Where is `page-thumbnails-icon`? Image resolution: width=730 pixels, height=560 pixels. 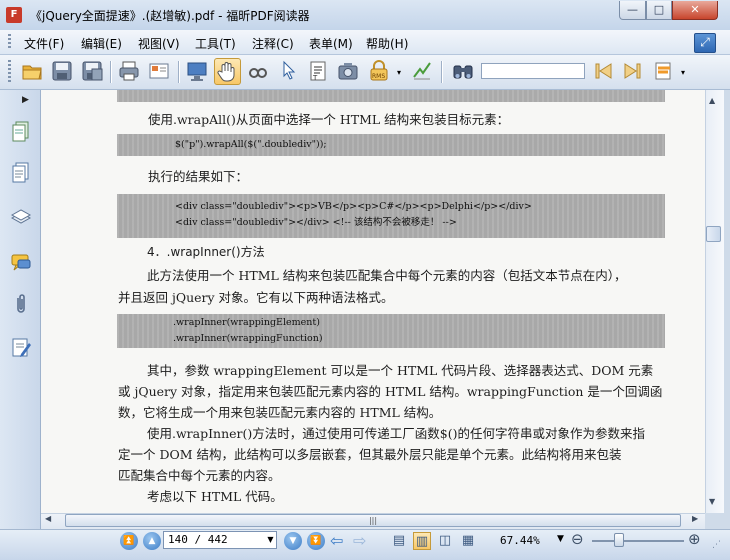 page-thumbnails-icon is located at coordinates (21, 131).